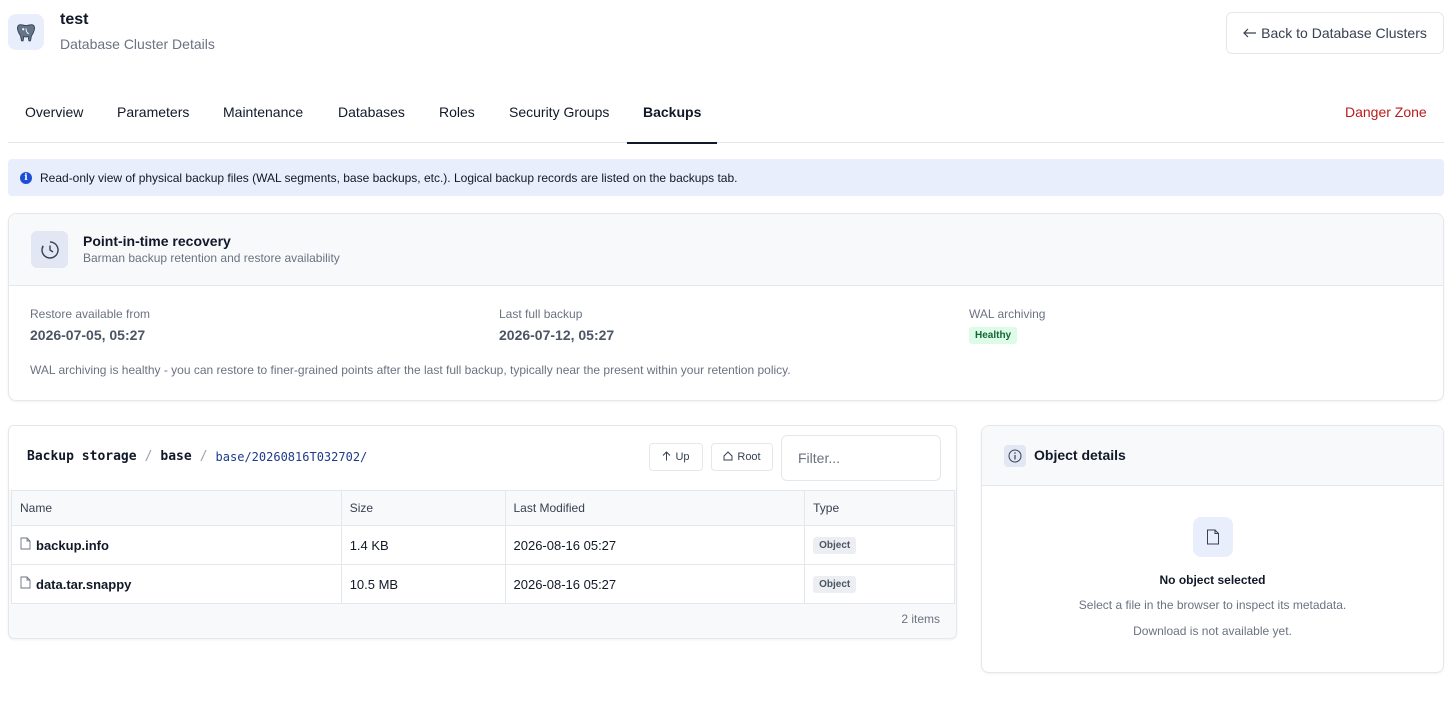 The image size is (1448, 728). I want to click on home-icon, so click(728, 457).